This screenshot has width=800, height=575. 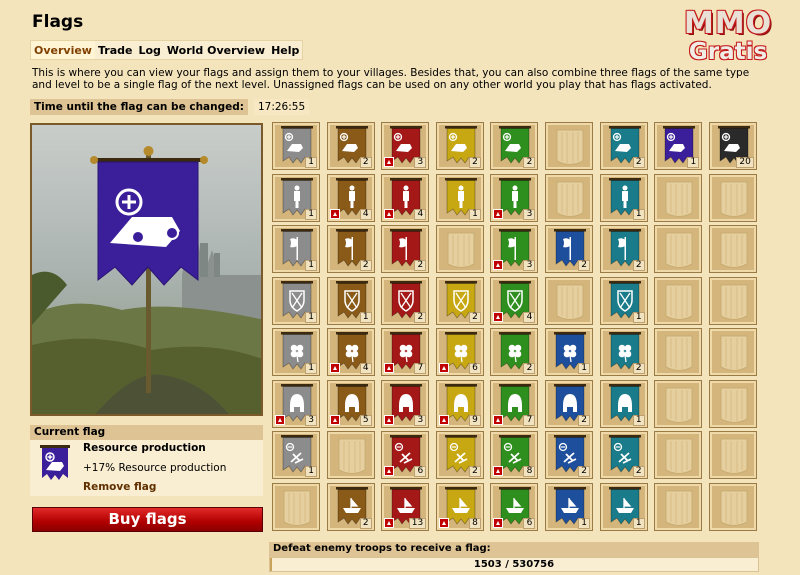 What do you see at coordinates (296, 300) in the screenshot?
I see `flag-slot-defense-level-1: 1` at bounding box center [296, 300].